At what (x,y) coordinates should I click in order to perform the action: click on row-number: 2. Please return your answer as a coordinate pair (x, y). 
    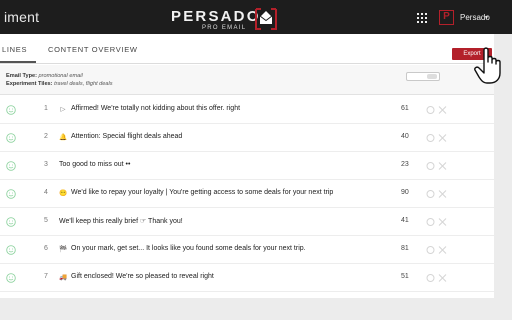
    Looking at the image, I should click on (46, 136).